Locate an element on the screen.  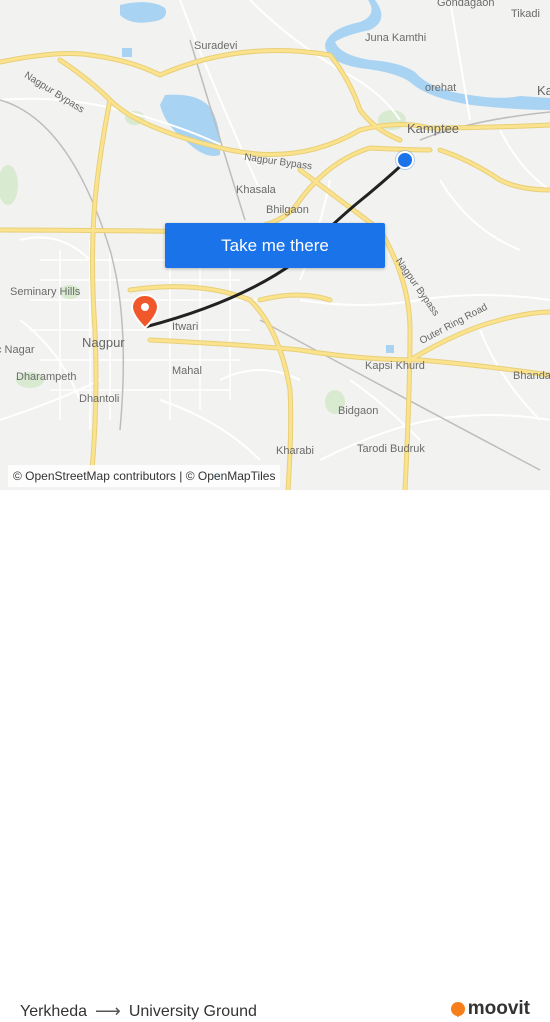
place-label-orehat: orehat is located at coordinates (441, 88).